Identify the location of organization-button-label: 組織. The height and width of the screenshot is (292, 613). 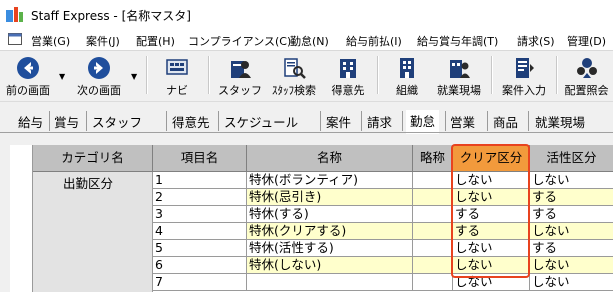
(407, 90).